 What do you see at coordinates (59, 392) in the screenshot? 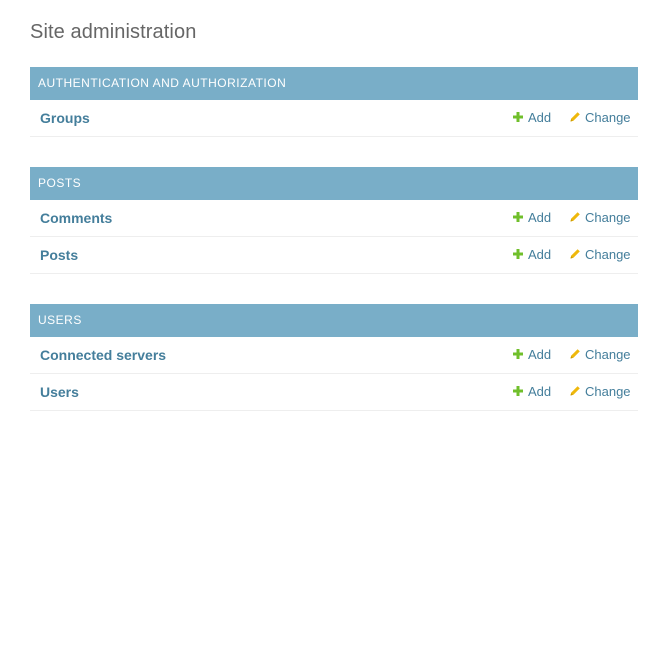
I see `model-link-users: Users` at bounding box center [59, 392].